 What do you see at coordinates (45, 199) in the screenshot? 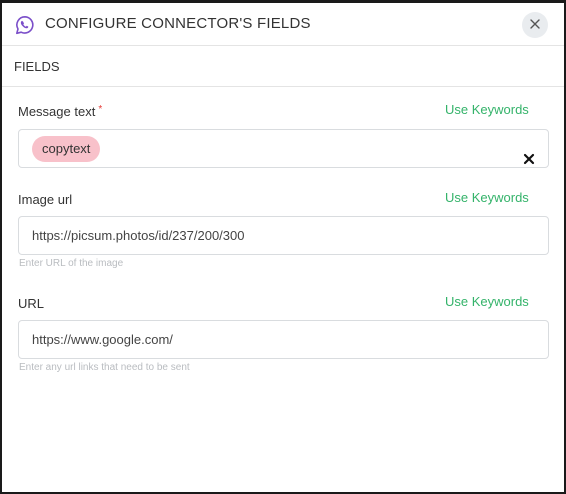
I see `image-url-label: Image url` at bounding box center [45, 199].